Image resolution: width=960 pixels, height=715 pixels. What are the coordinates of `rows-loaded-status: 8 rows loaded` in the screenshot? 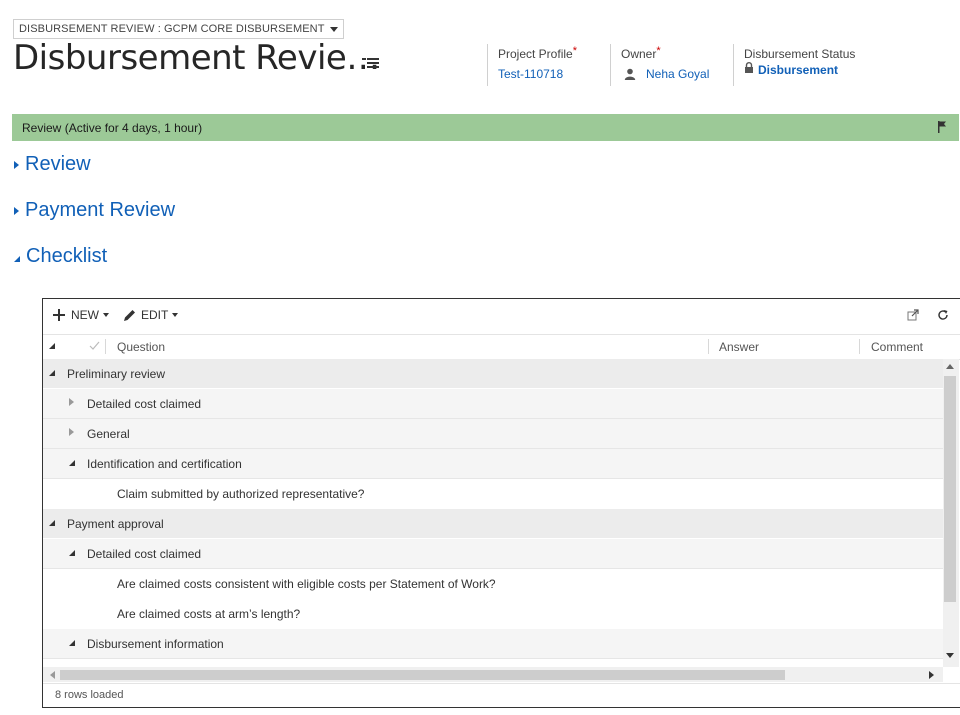 It's located at (89, 695).